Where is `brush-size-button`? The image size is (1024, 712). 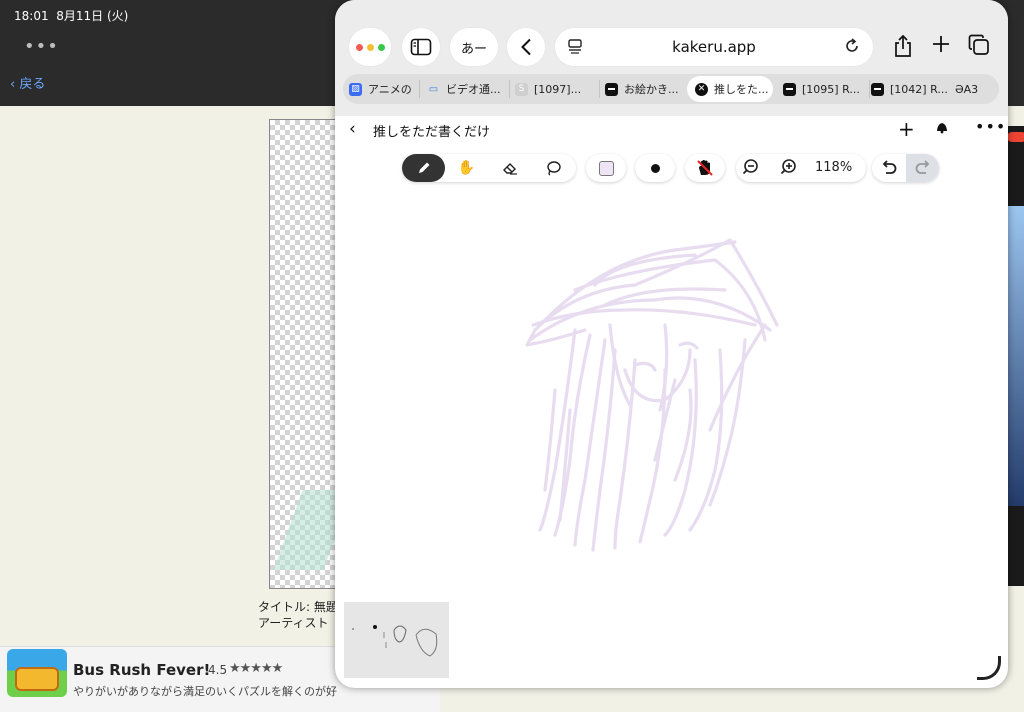 brush-size-button is located at coordinates (655, 168).